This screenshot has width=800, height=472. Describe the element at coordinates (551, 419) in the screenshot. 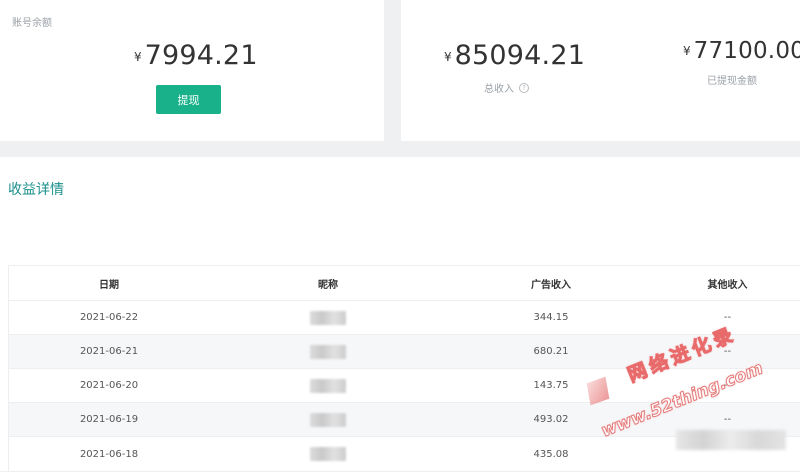

I see `ad-income-cell: 493.02` at that location.